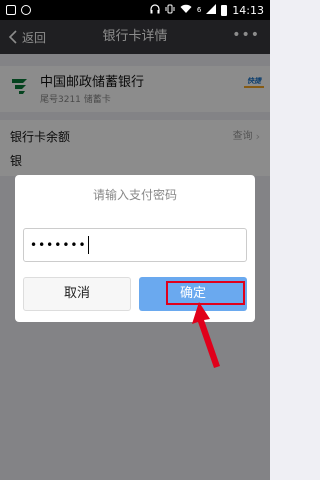 The height and width of the screenshot is (480, 320). I want to click on status-bar: 6 14:13, so click(135, 10).